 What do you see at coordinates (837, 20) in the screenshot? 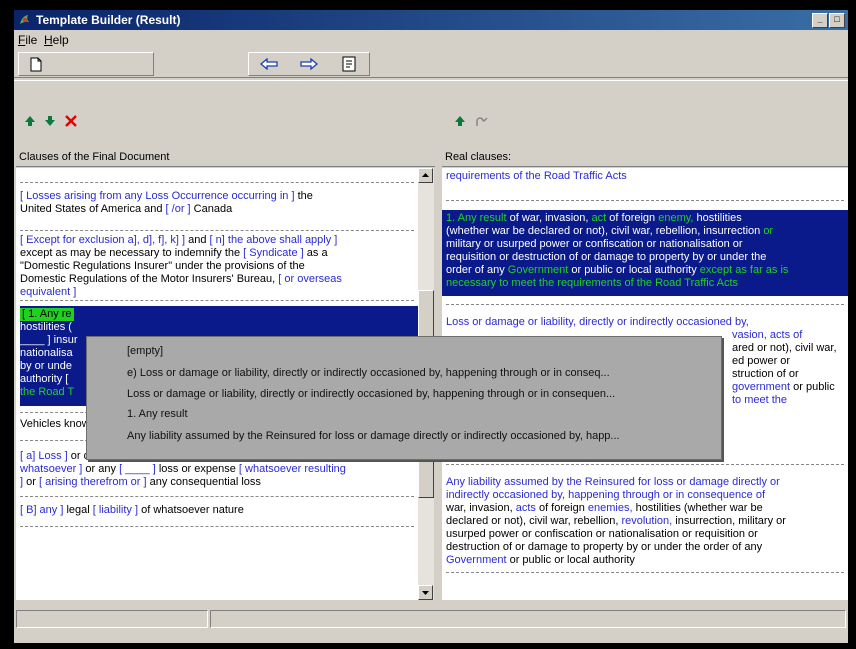
I see `maximize-button: □` at bounding box center [837, 20].